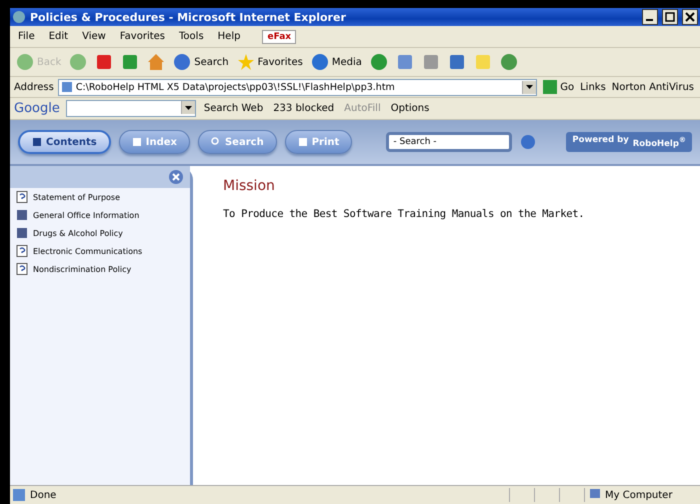  What do you see at coordinates (269, 62) in the screenshot?
I see `toolbar-button: Favorites` at bounding box center [269, 62].